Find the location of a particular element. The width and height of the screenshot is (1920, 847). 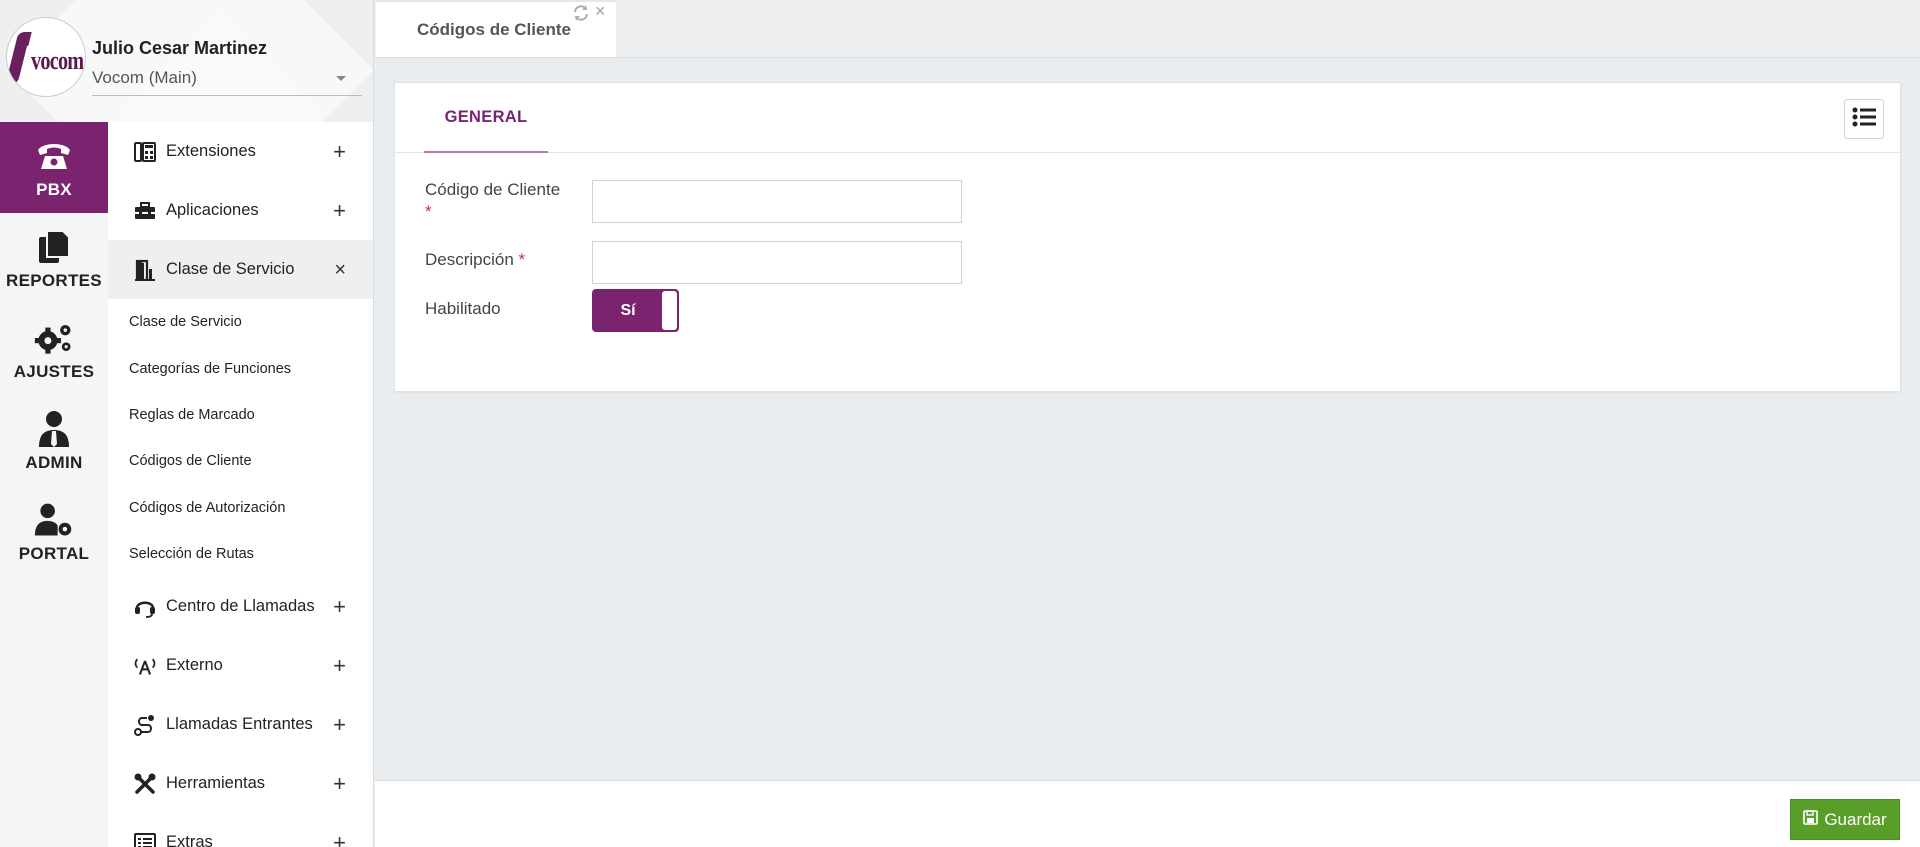

menu-group-llamadas-entrantes: Llamadas Entrantes + is located at coordinates (240, 724).